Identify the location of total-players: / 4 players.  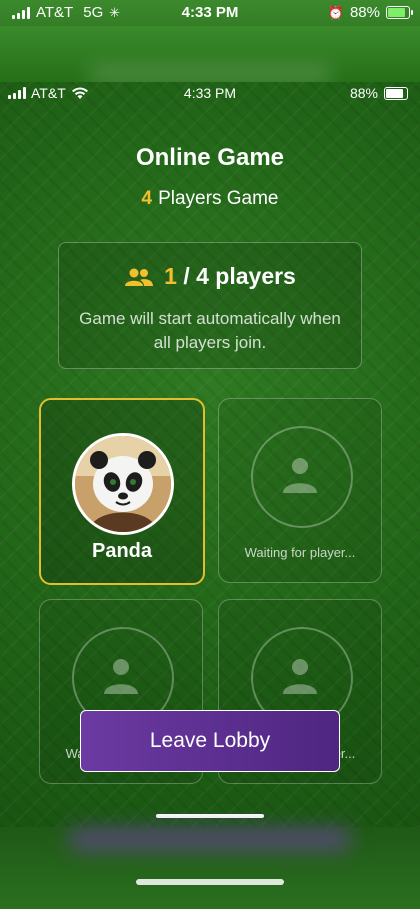
(239, 276).